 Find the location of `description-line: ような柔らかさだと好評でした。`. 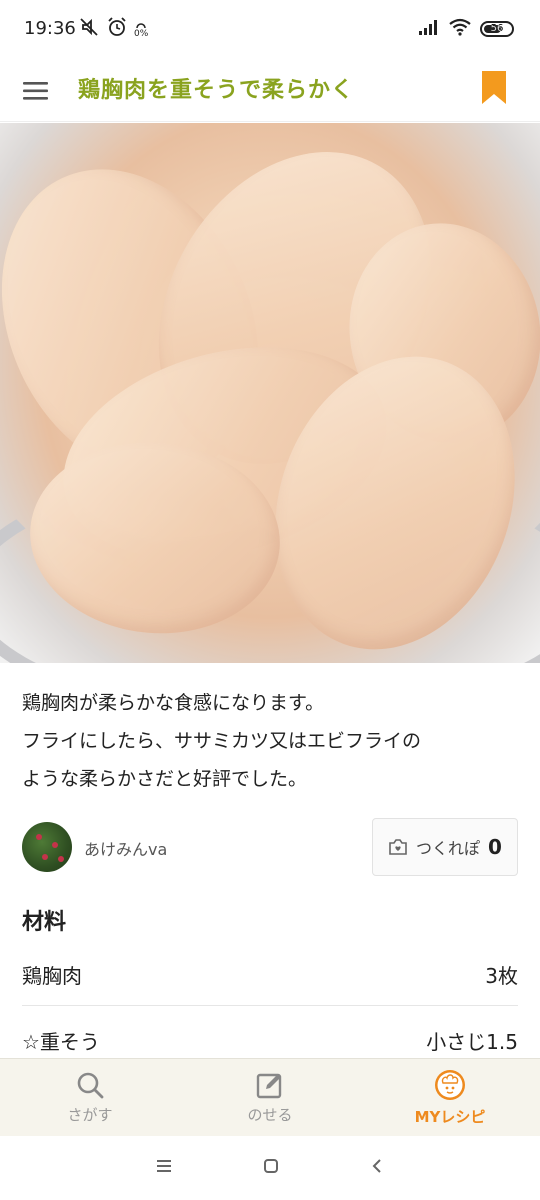

description-line: ような柔らかさだと好評でした。 is located at coordinates (165, 779).